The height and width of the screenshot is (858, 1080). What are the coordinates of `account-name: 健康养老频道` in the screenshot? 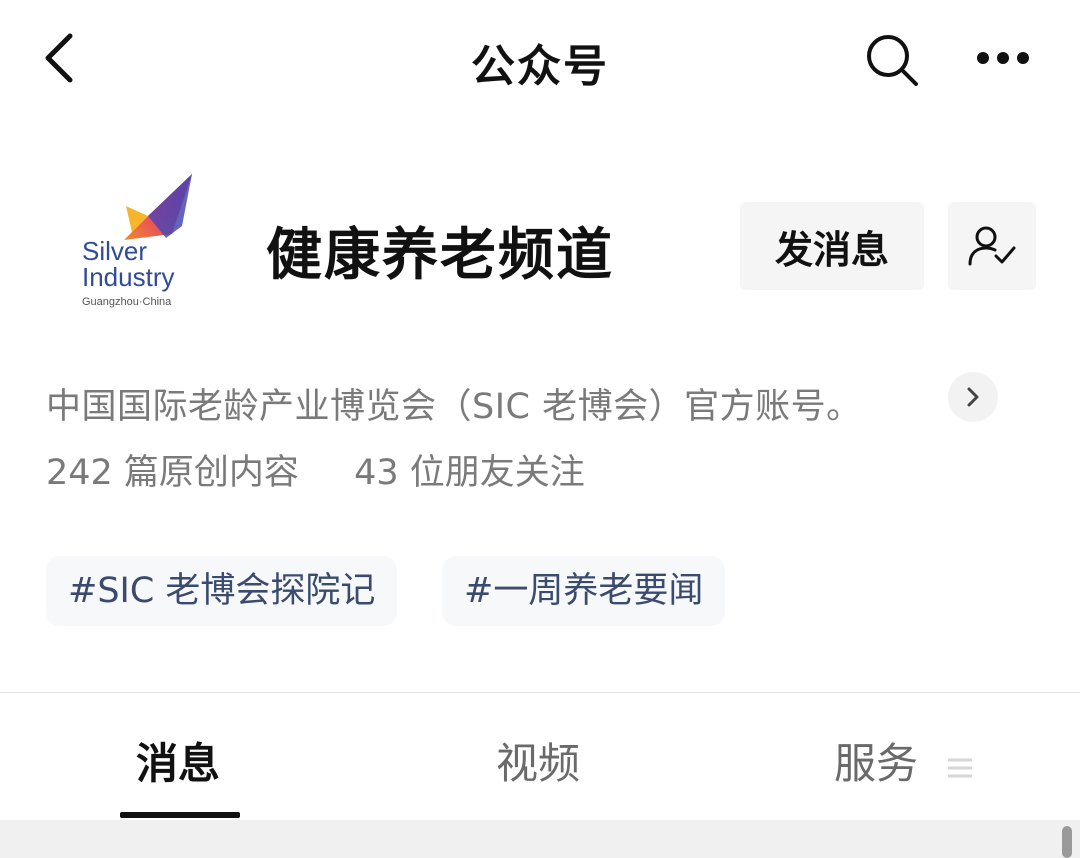 It's located at (440, 255).